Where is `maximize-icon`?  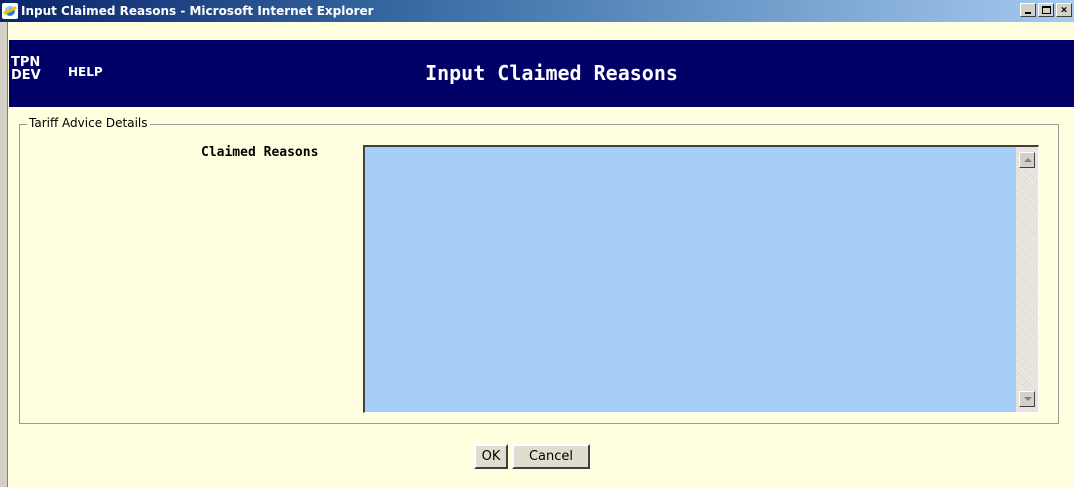
maximize-icon is located at coordinates (1046, 10).